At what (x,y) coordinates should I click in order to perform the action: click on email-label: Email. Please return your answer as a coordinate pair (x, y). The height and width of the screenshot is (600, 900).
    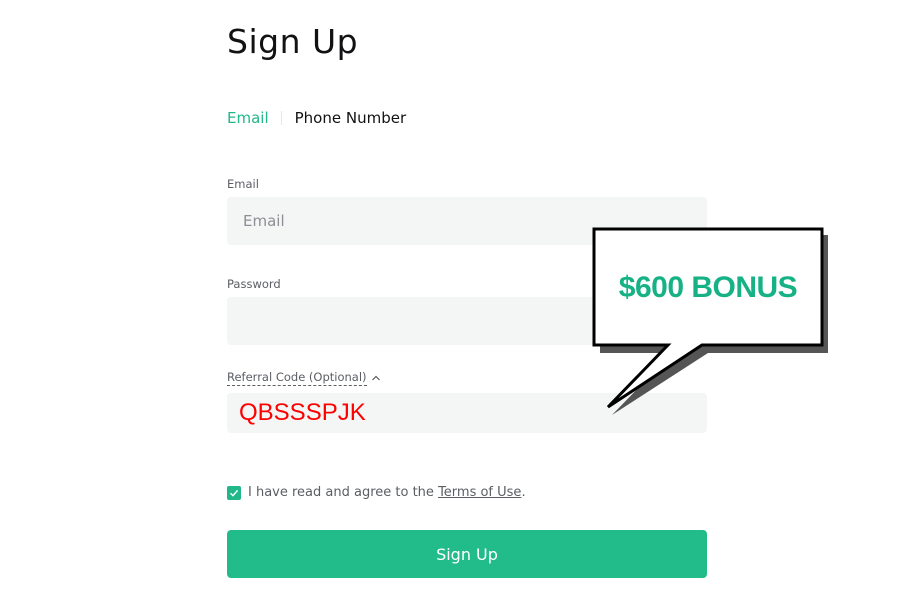
    Looking at the image, I should click on (243, 184).